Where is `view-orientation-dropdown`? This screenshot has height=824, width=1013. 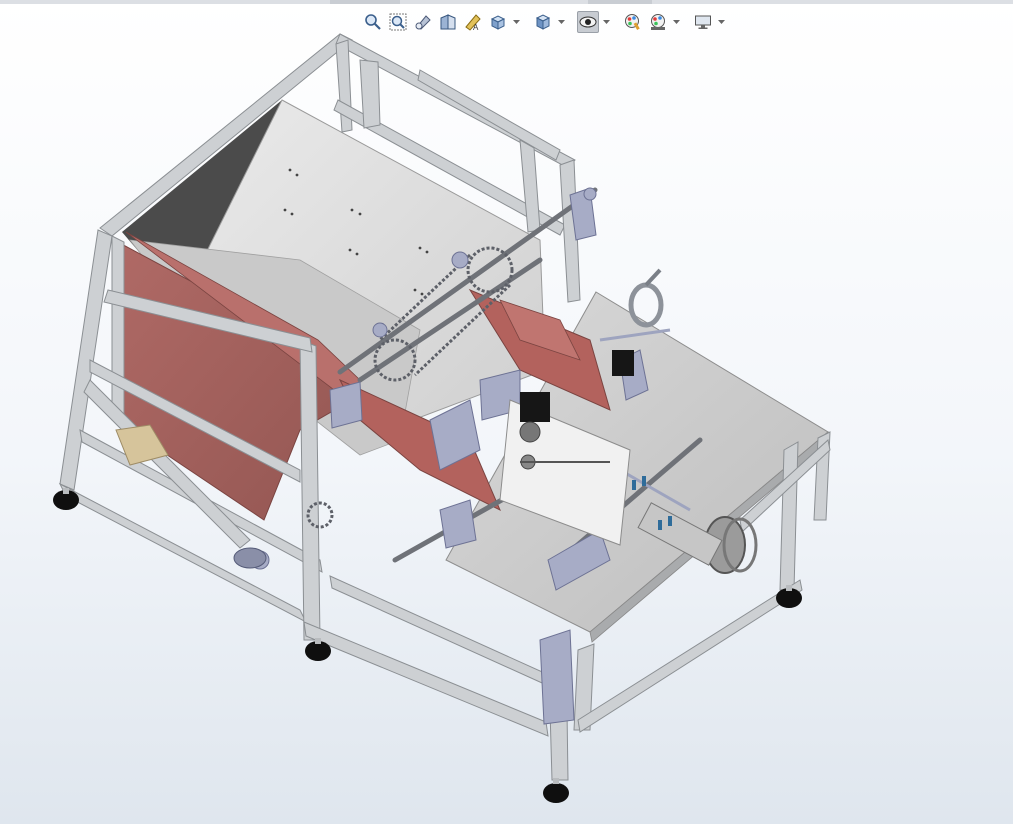 view-orientation-dropdown is located at coordinates (516, 22).